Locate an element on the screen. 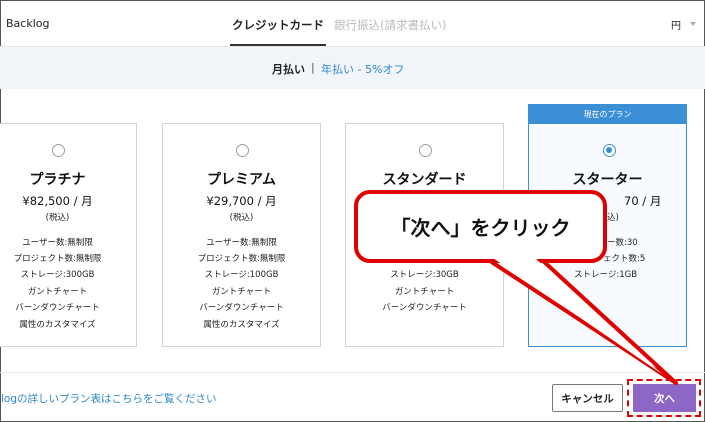 This screenshot has width=705, height=422. plan-feature: ストレージ:300GB is located at coordinates (57, 275).